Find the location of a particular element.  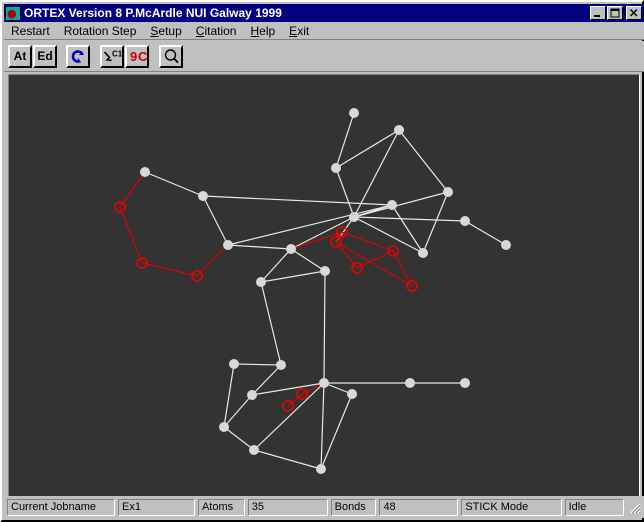

minimize-button is located at coordinates (598, 13).